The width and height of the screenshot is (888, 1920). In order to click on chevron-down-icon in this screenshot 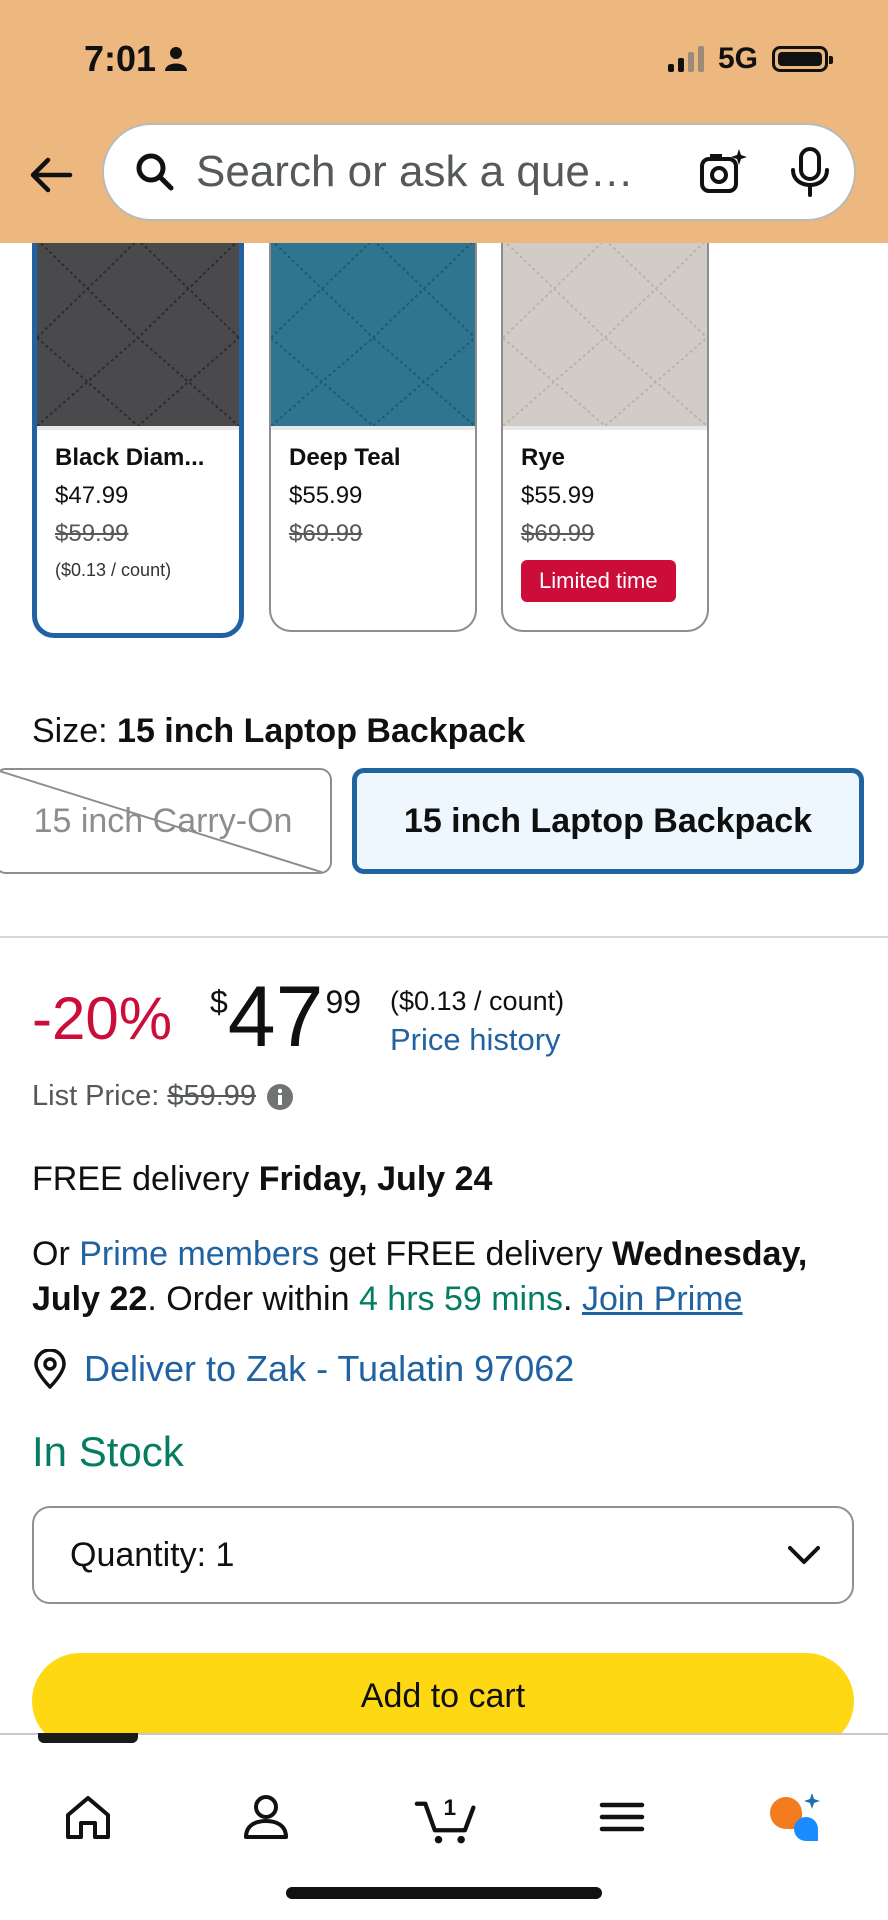, I will do `click(804, 1555)`.